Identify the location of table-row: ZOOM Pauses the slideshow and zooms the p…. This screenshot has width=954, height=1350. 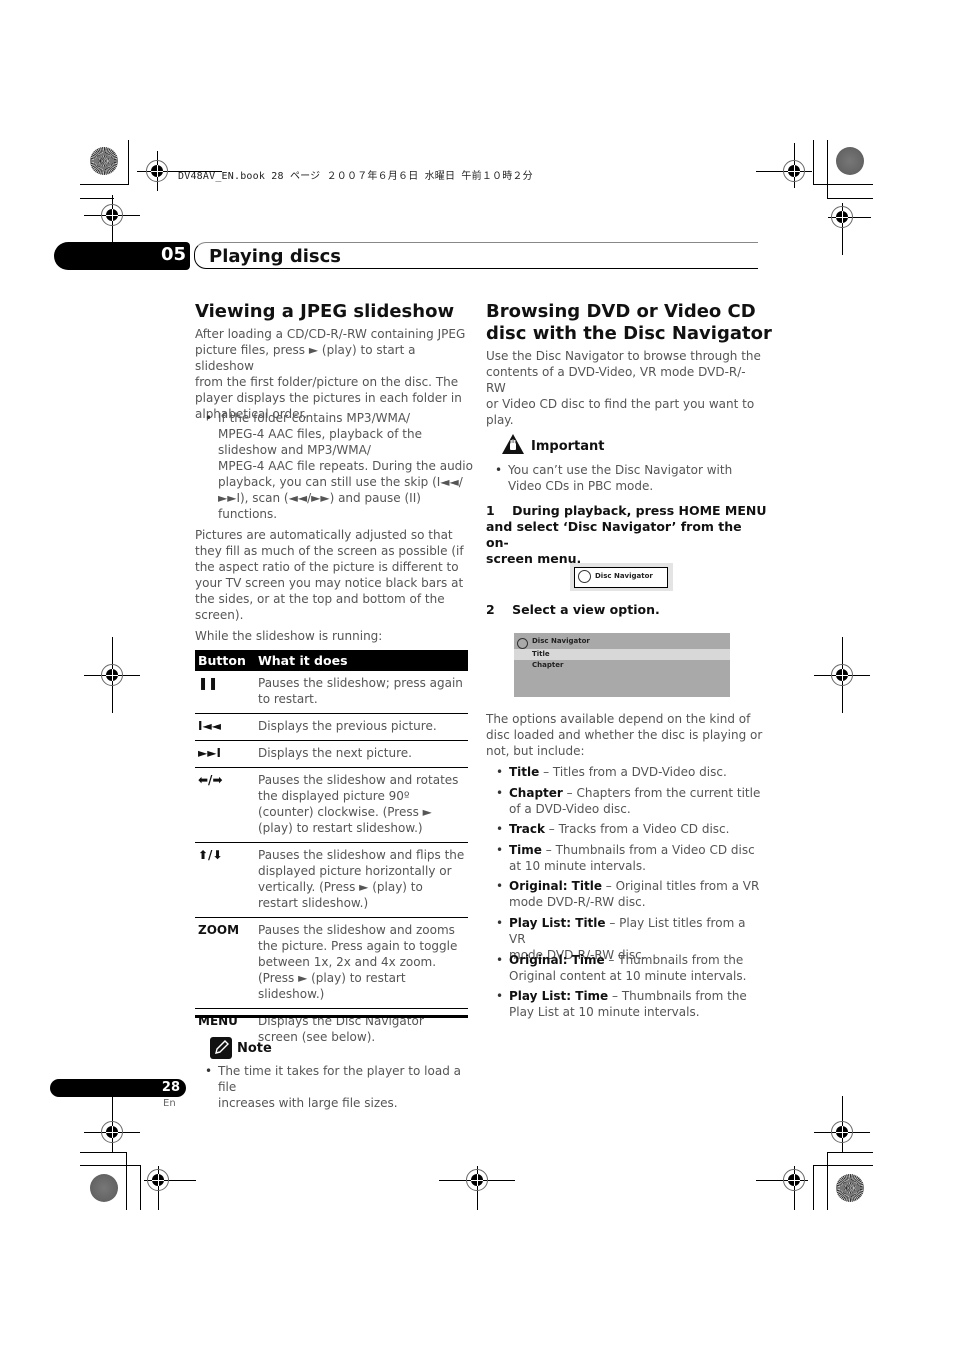
(331, 963).